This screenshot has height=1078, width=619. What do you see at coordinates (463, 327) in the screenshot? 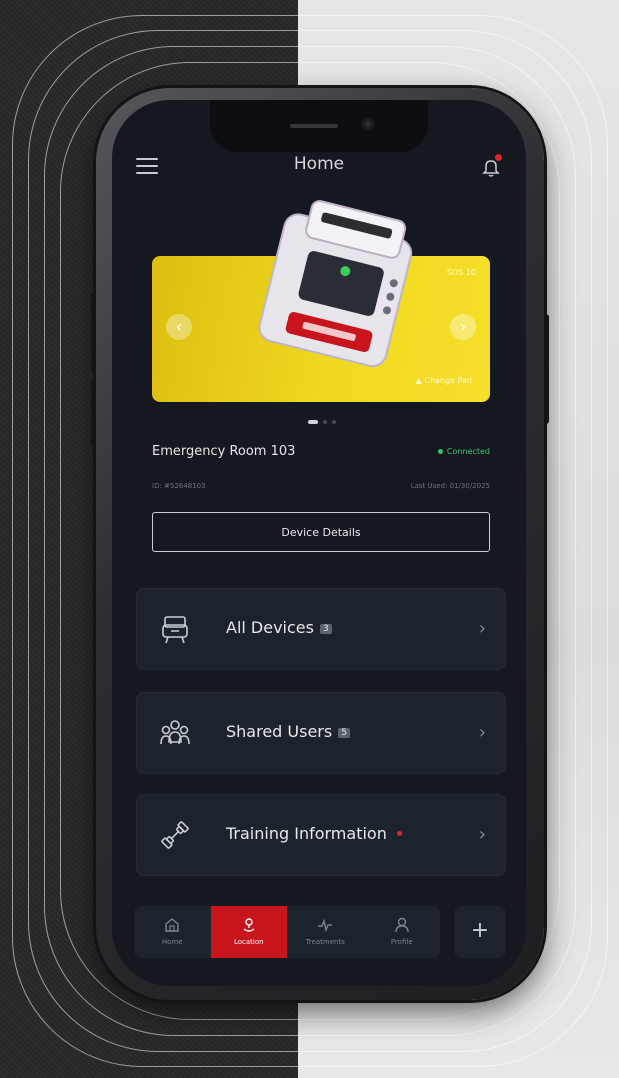
I see `carousel-next-button: ›` at bounding box center [463, 327].